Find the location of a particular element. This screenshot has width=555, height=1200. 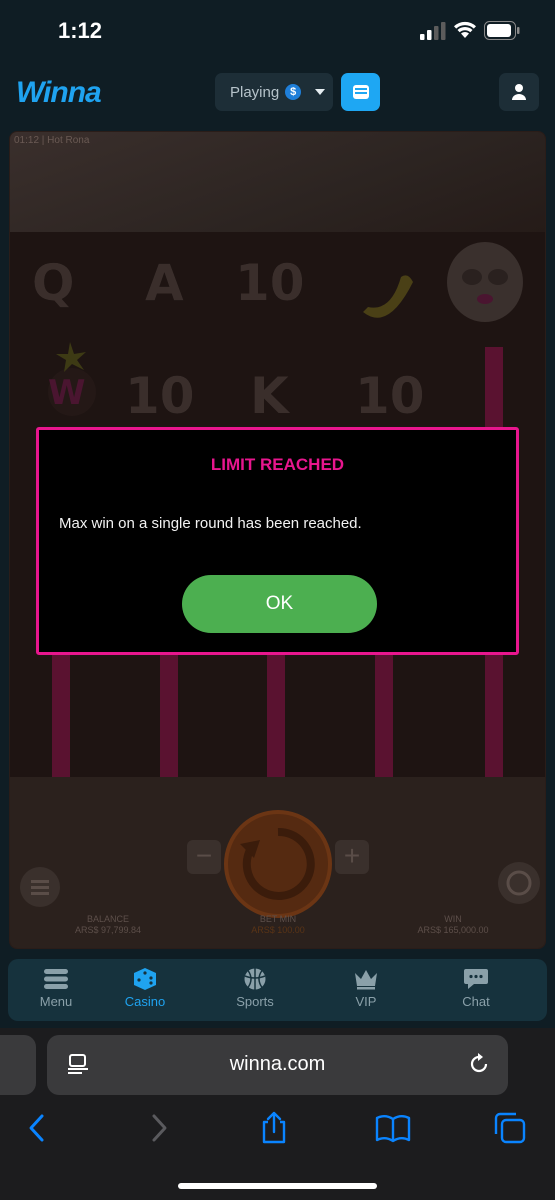

nav-item-chat: Chat is located at coordinates (476, 990).